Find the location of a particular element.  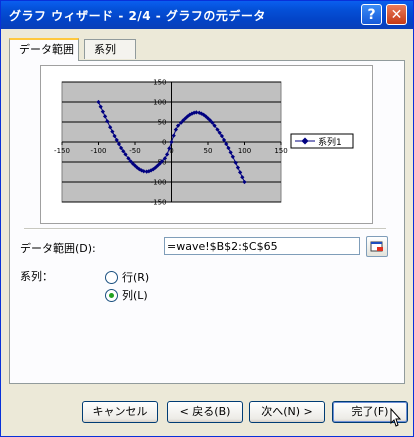

collapse-dialog-icon is located at coordinates (376, 246).